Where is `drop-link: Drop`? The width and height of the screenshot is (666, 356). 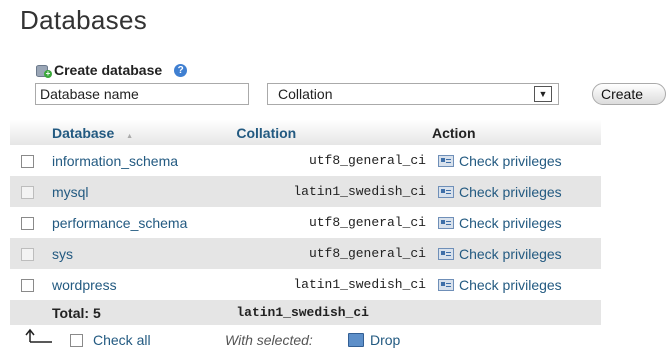 drop-link: Drop is located at coordinates (385, 340).